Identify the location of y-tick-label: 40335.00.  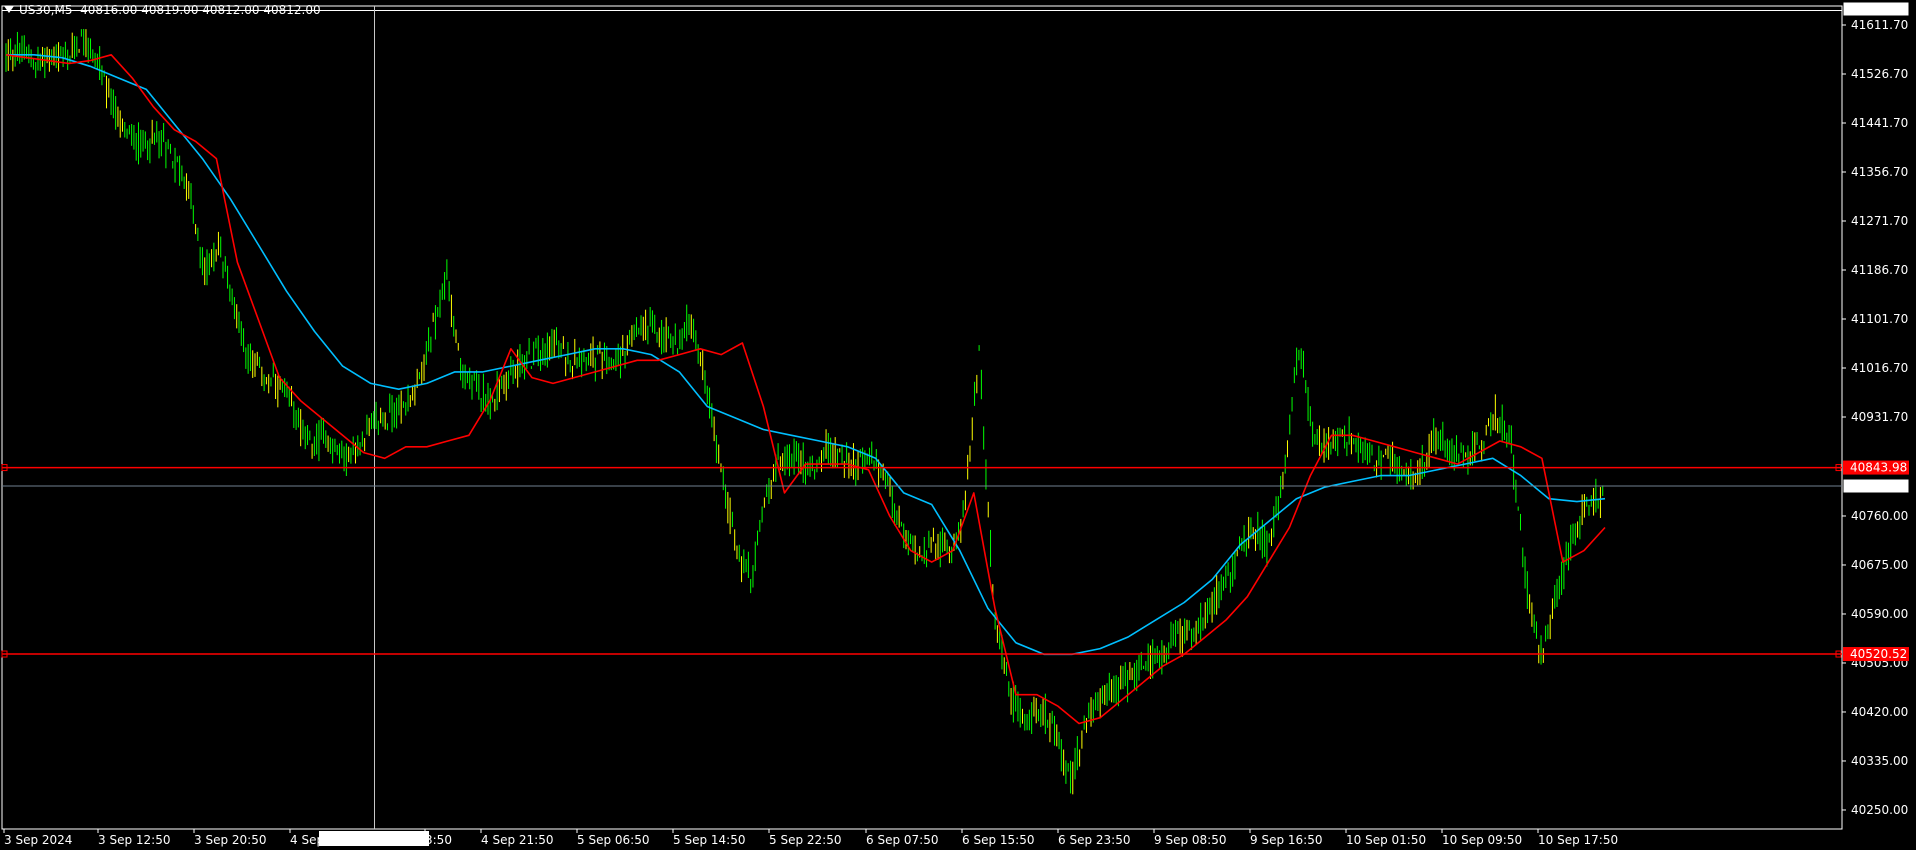
(1879, 761).